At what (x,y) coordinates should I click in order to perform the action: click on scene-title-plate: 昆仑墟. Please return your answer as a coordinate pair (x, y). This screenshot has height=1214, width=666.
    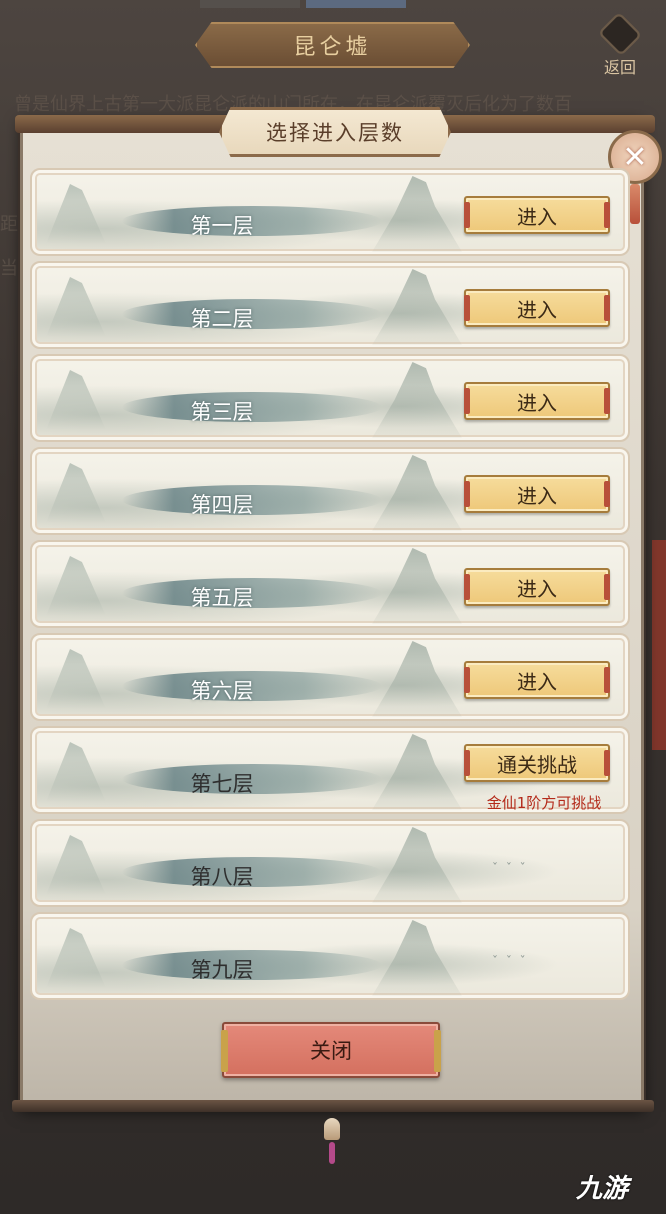
    Looking at the image, I should click on (332, 45).